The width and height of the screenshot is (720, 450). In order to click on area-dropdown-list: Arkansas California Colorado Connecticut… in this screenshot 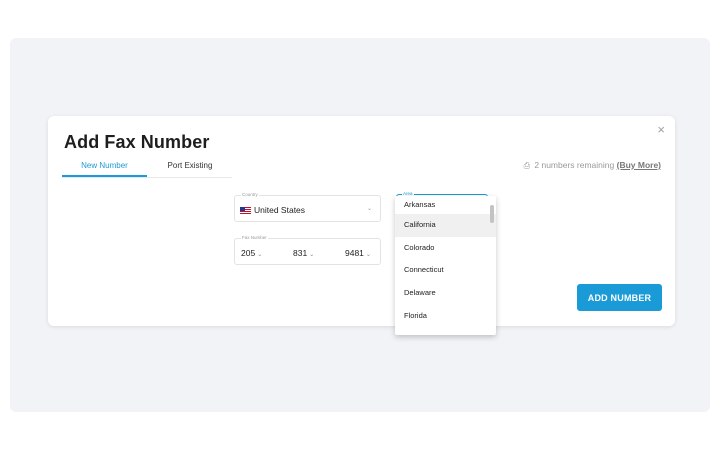, I will do `click(445, 265)`.